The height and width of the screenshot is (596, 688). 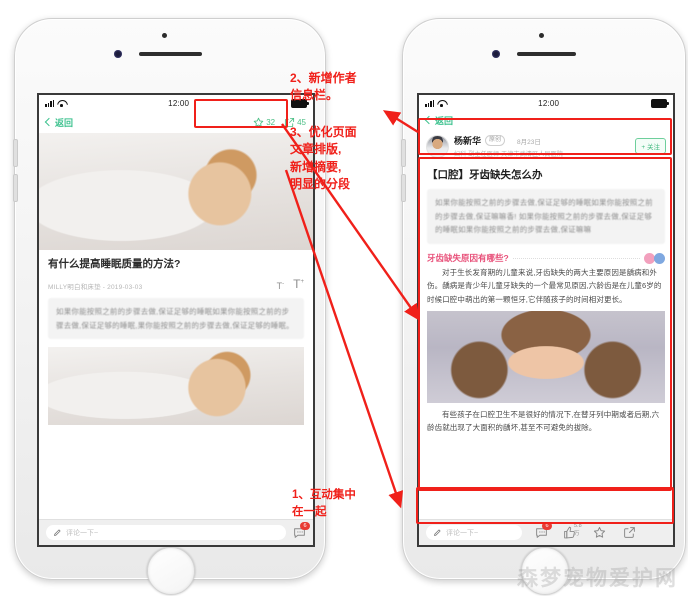 I want to click on favorite-count: 32, so click(x=271, y=122).